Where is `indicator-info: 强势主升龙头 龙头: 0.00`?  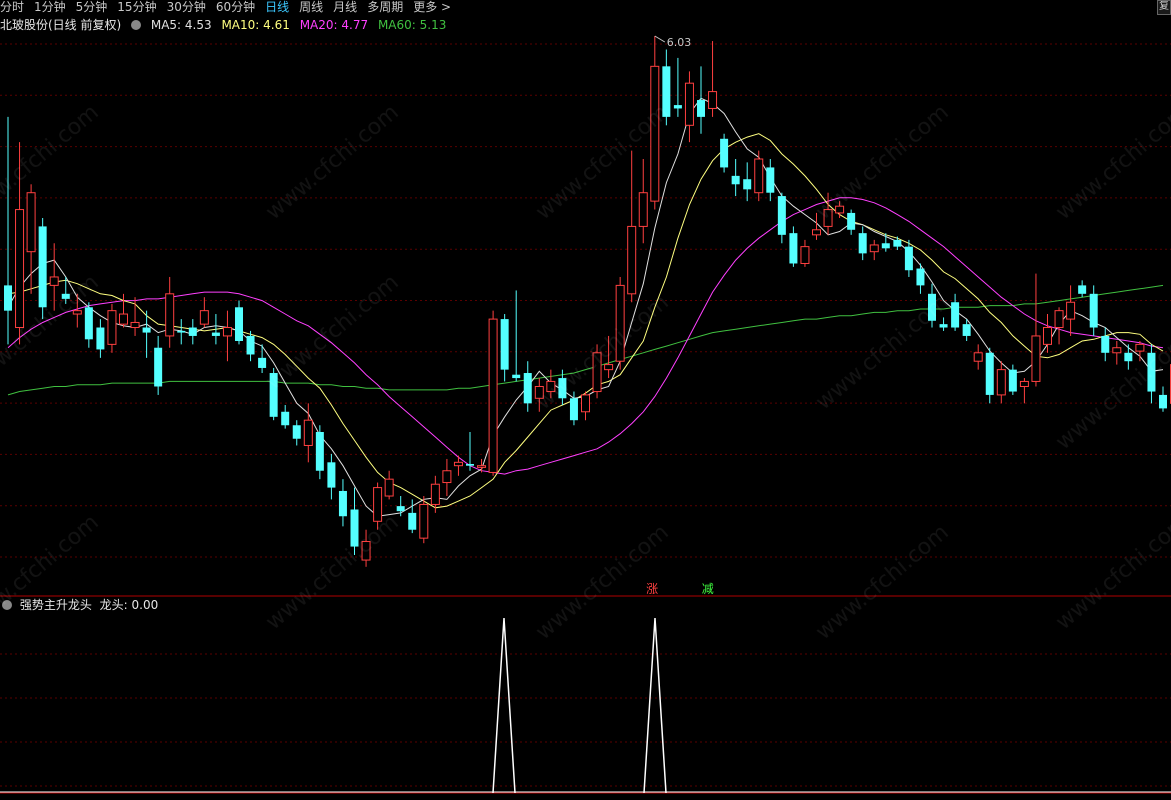
indicator-info: 强势主升龙头 龙头: 0.00 is located at coordinates (80, 605).